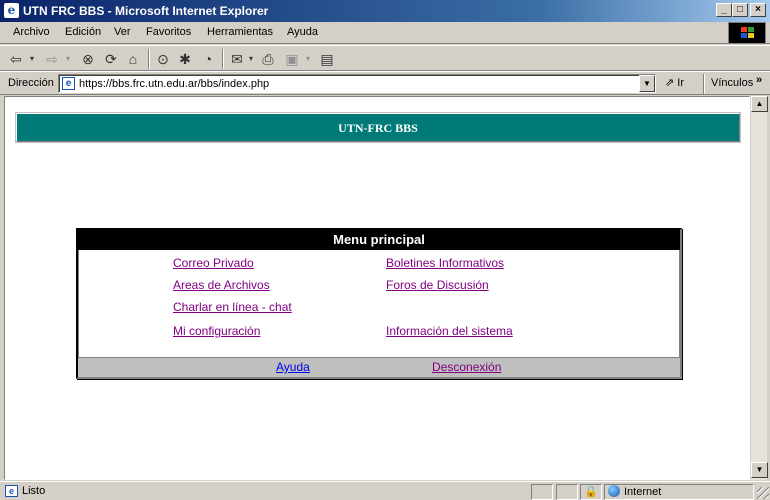 This screenshot has height=500, width=770. Describe the element at coordinates (740, 10) in the screenshot. I see `maximize-button: □` at that location.